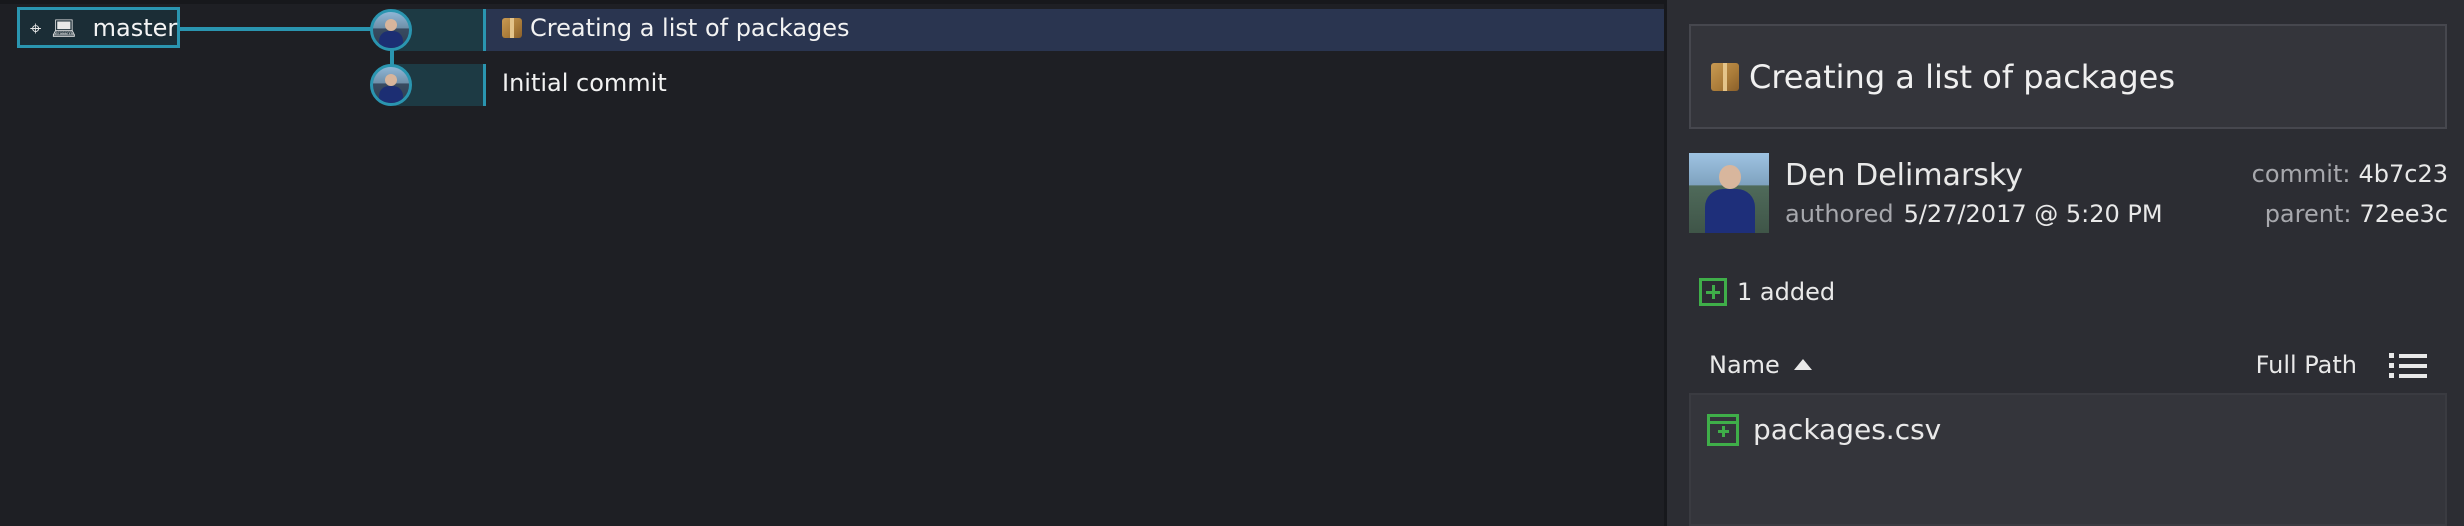 Image resolution: width=2464 pixels, height=526 pixels. What do you see at coordinates (1767, 292) in the screenshot?
I see `added-files-summary: 1 added` at bounding box center [1767, 292].